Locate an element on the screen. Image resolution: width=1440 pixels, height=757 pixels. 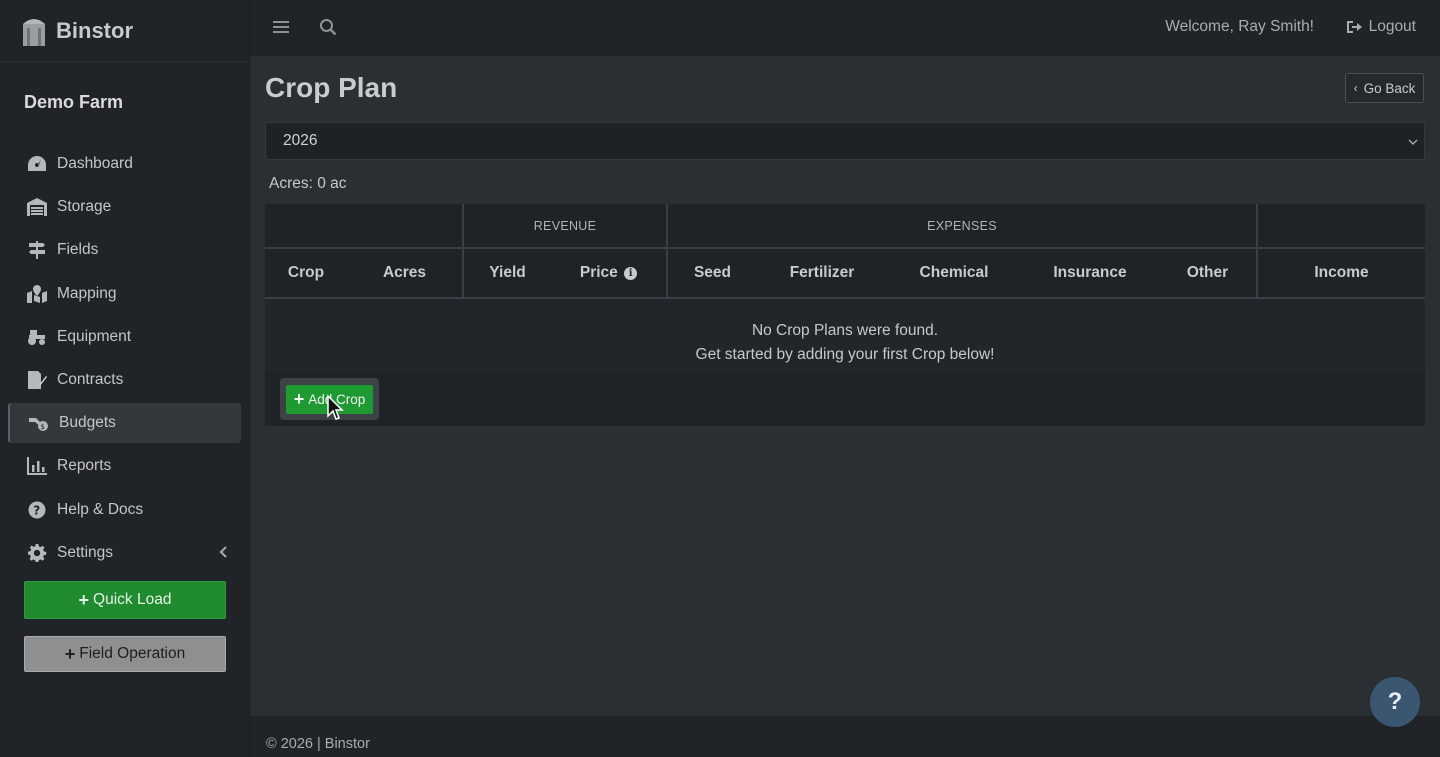
group-revenue: REVENUE is located at coordinates (564, 226).